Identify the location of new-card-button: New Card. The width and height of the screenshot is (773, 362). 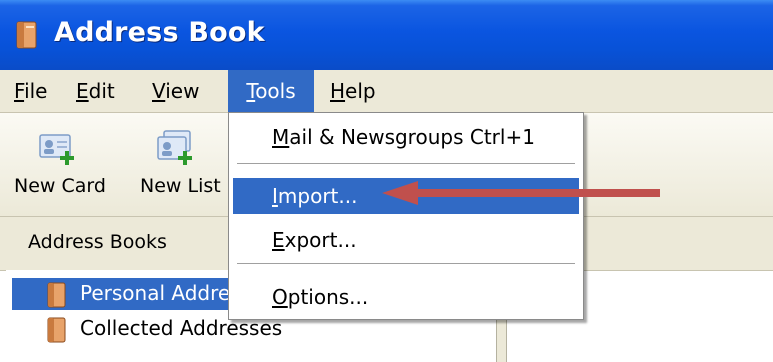
(62, 164).